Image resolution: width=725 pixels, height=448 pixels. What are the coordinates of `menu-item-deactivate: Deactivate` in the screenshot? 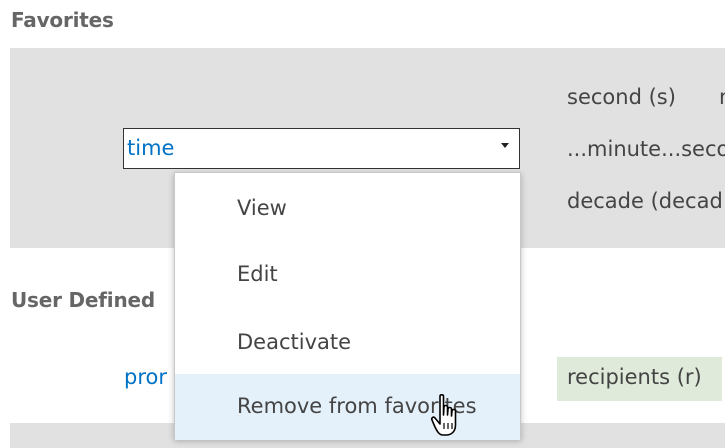 It's located at (347, 343).